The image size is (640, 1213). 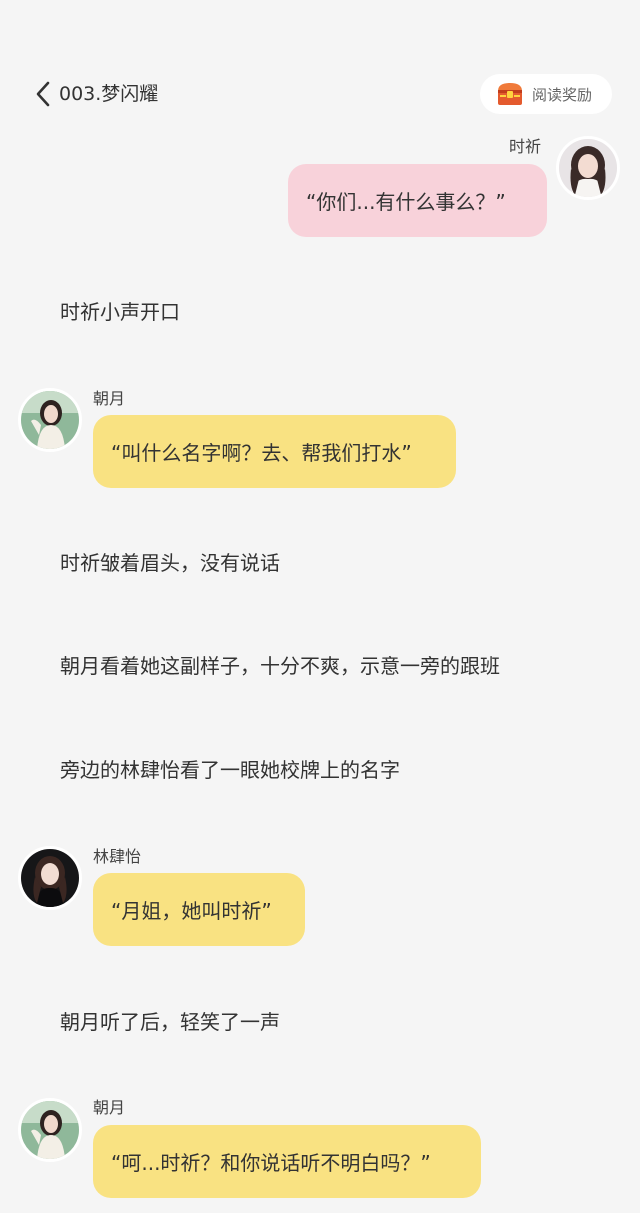 I want to click on message-bubble: “你们...有什么事么？”, so click(x=417, y=200).